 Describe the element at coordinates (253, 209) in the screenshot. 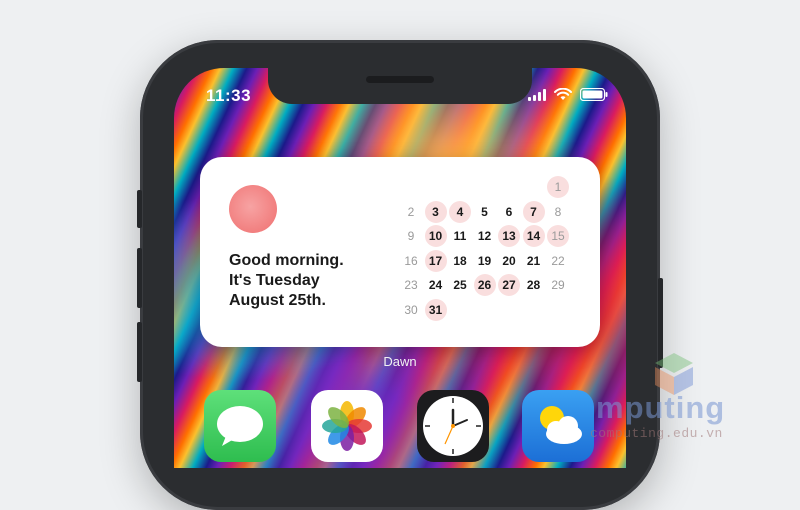

I see `sun-icon` at that location.